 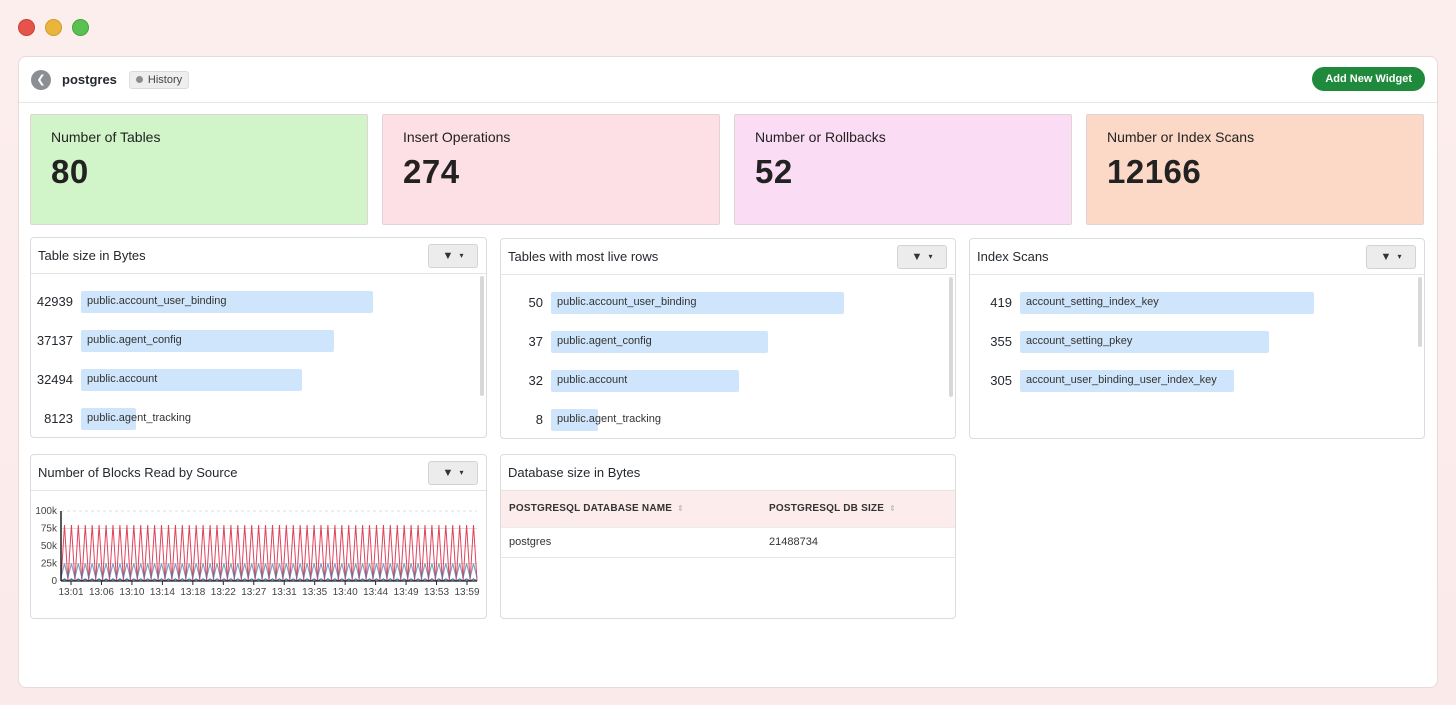 I want to click on y-tick-label: 50k, so click(x=49, y=546).